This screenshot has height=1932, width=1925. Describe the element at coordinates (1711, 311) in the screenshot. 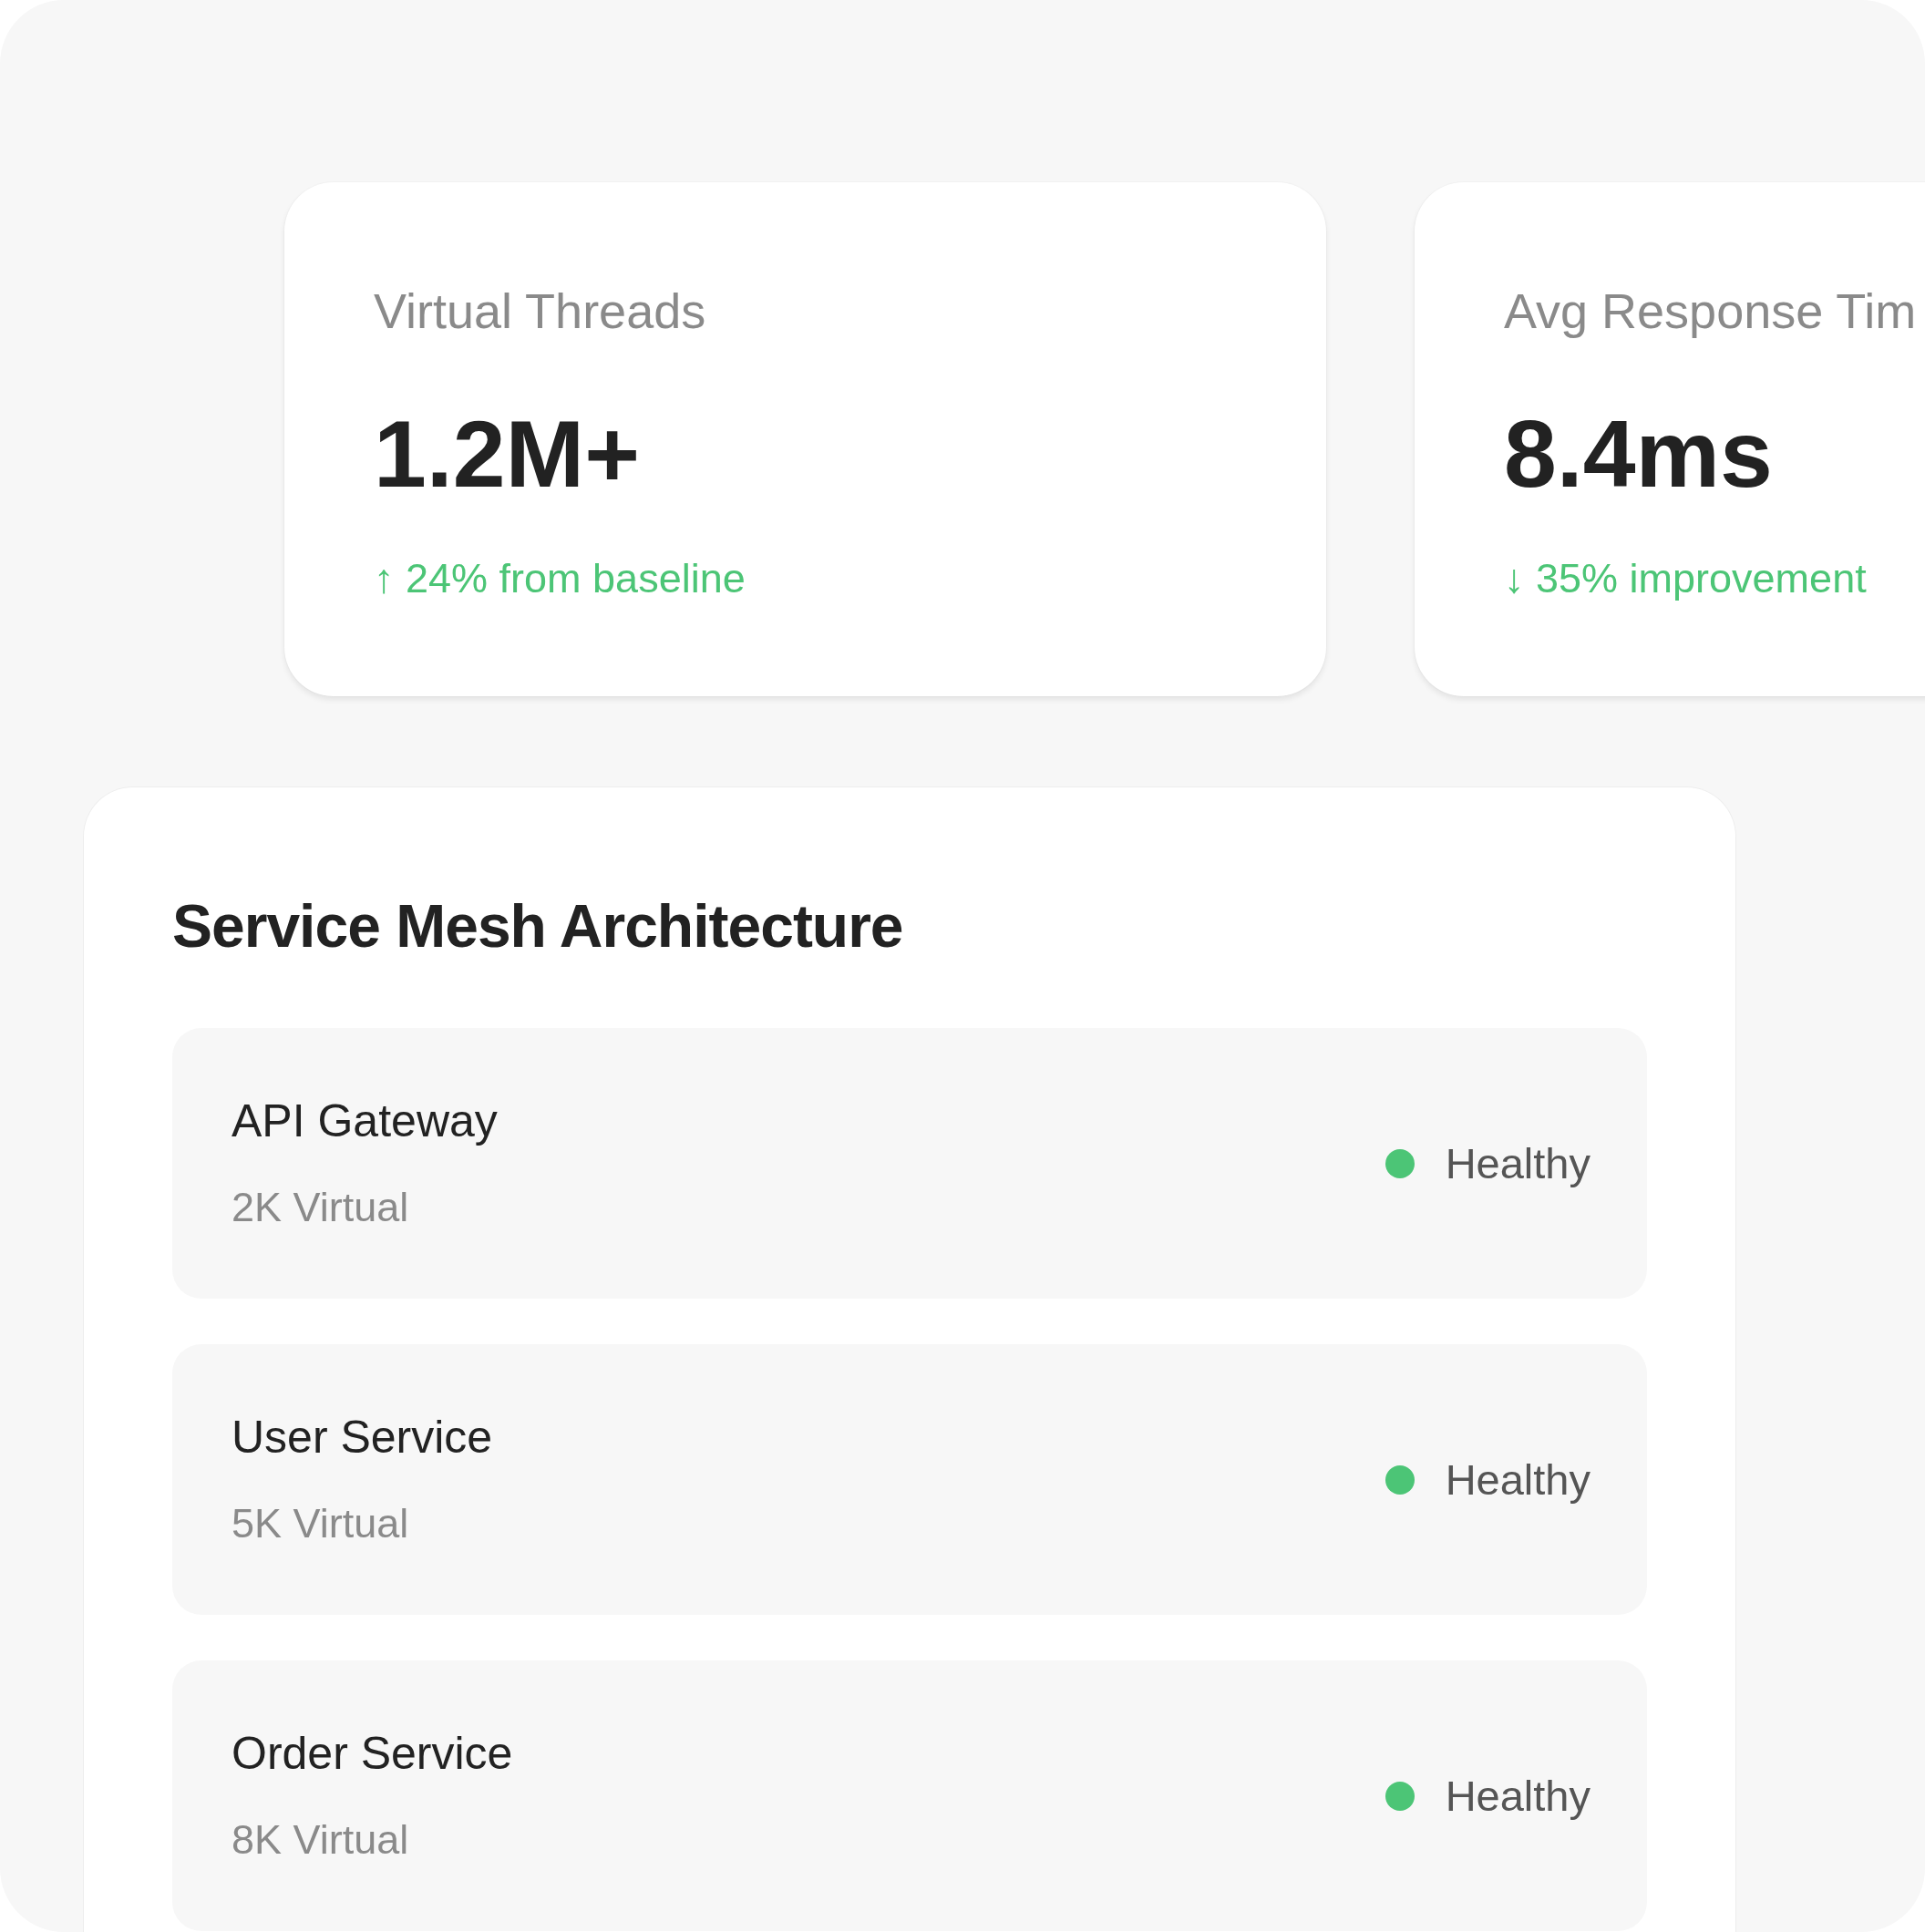

I see `metric-label: Avg Response Tim` at that location.